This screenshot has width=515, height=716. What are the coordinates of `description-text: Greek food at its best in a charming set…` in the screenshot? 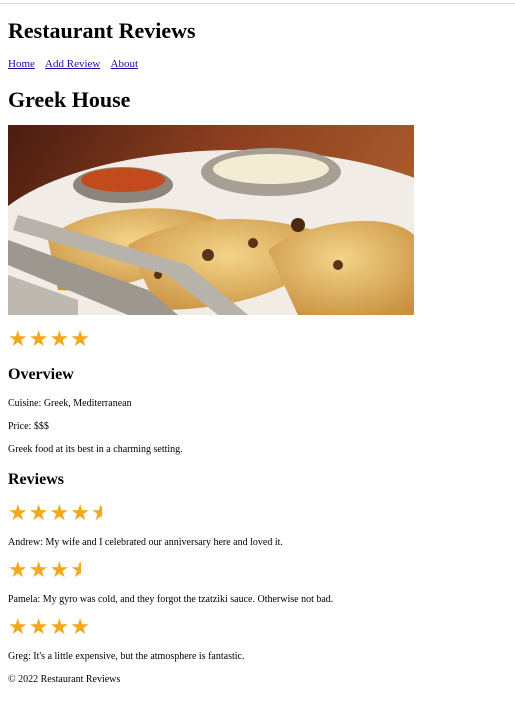 It's located at (95, 449).